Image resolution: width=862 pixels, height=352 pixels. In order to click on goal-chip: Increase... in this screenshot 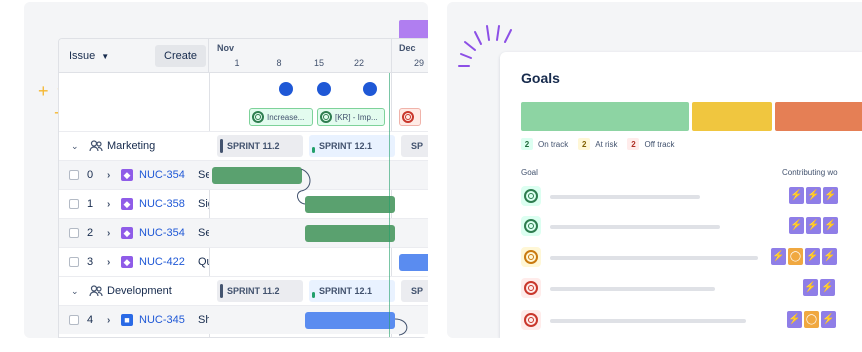, I will do `click(281, 117)`.